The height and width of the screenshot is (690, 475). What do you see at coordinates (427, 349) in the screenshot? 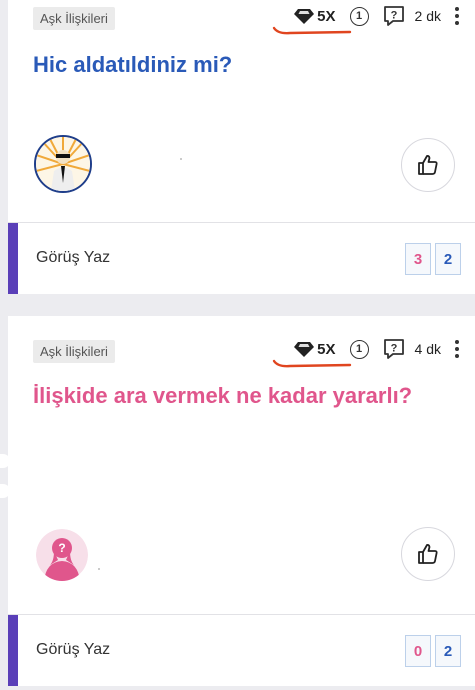
I see `post-time: 4 dk` at bounding box center [427, 349].